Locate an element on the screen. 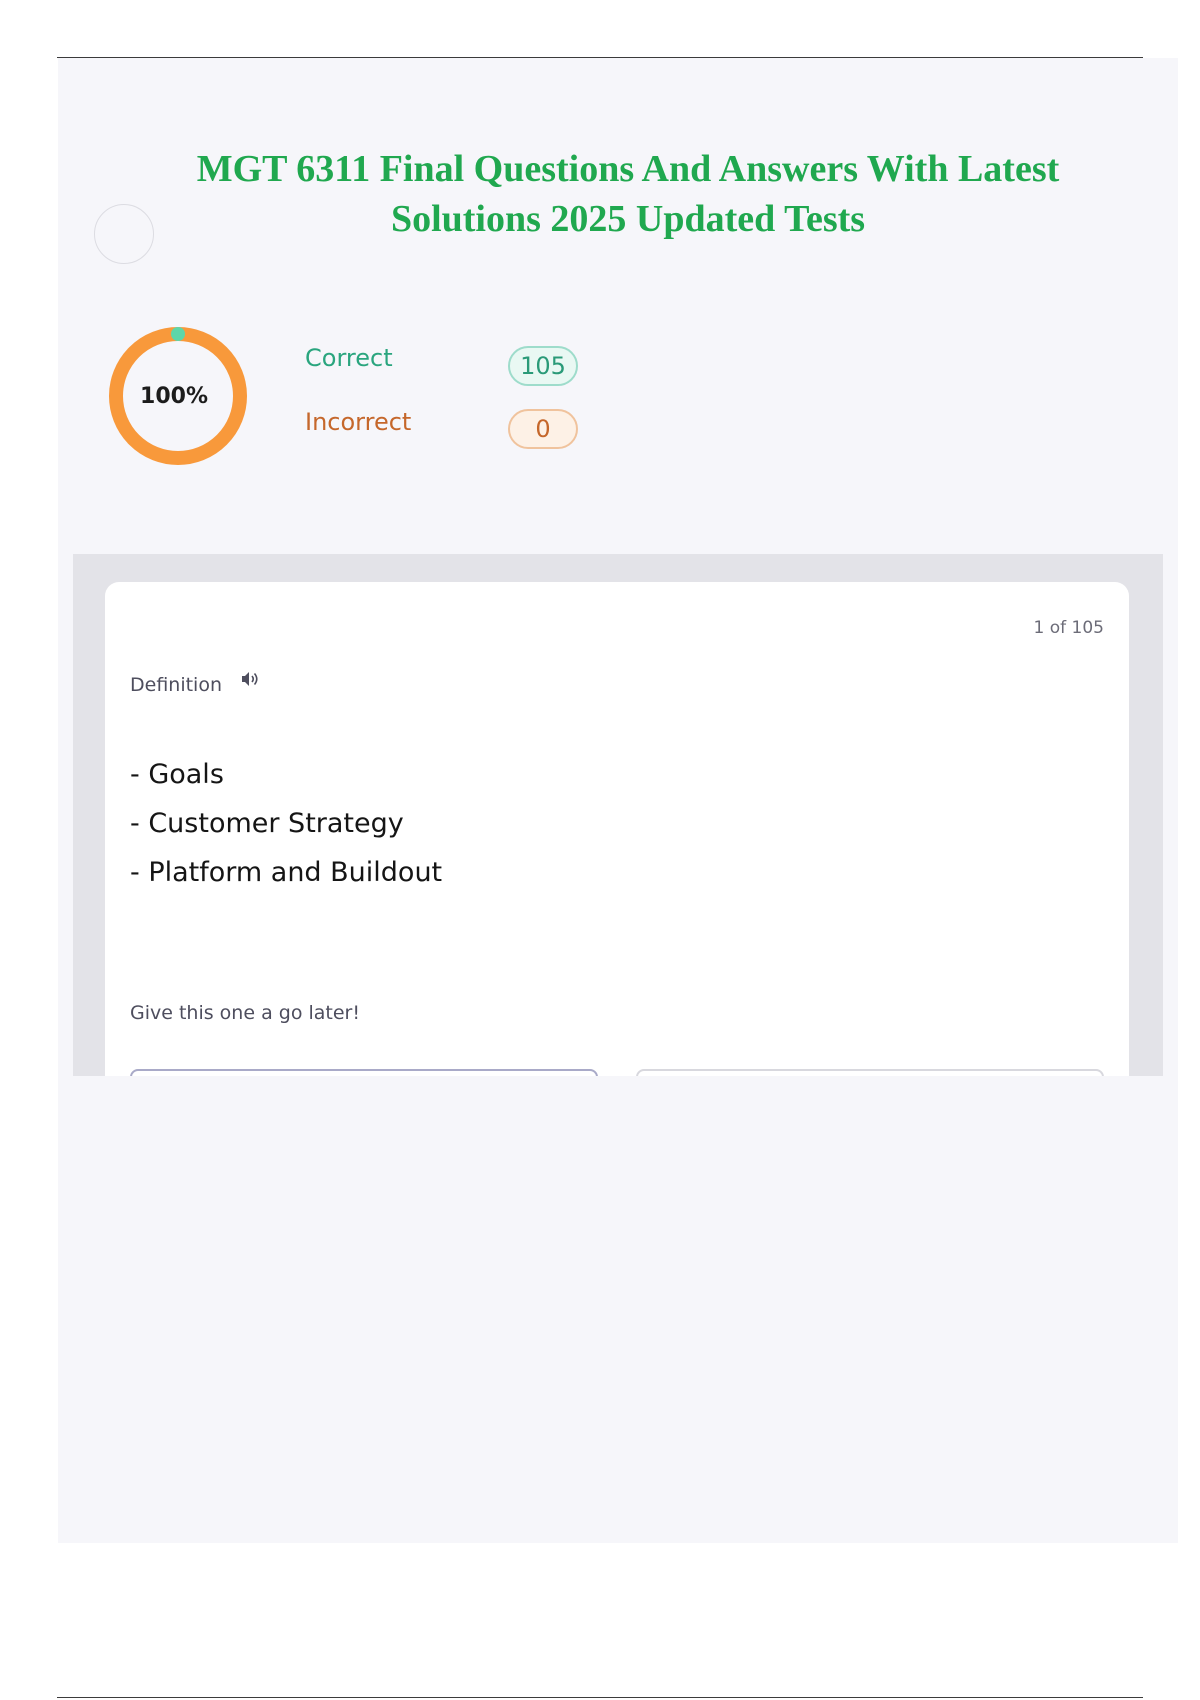 This screenshot has height=1700, width=1200. page-bottom-rule is located at coordinates (600, 1697).